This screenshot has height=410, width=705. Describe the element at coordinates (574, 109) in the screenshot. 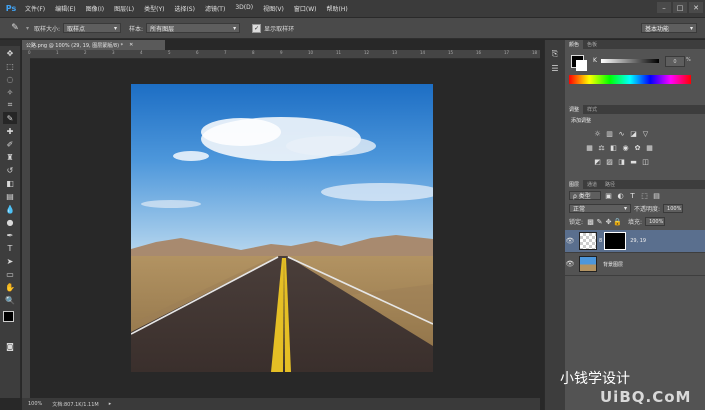

I see `tab-adjustments: 调整` at that location.